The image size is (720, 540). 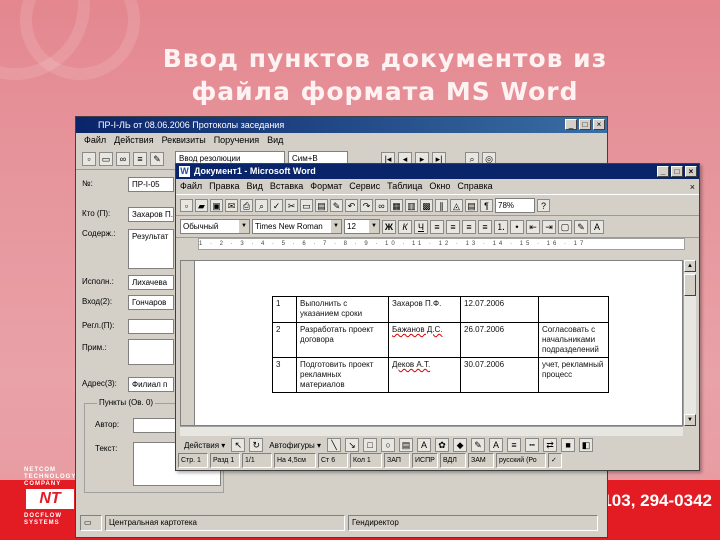 What do you see at coordinates (106, 158) in the screenshot?
I see `copy-icon: ▭` at bounding box center [106, 158].